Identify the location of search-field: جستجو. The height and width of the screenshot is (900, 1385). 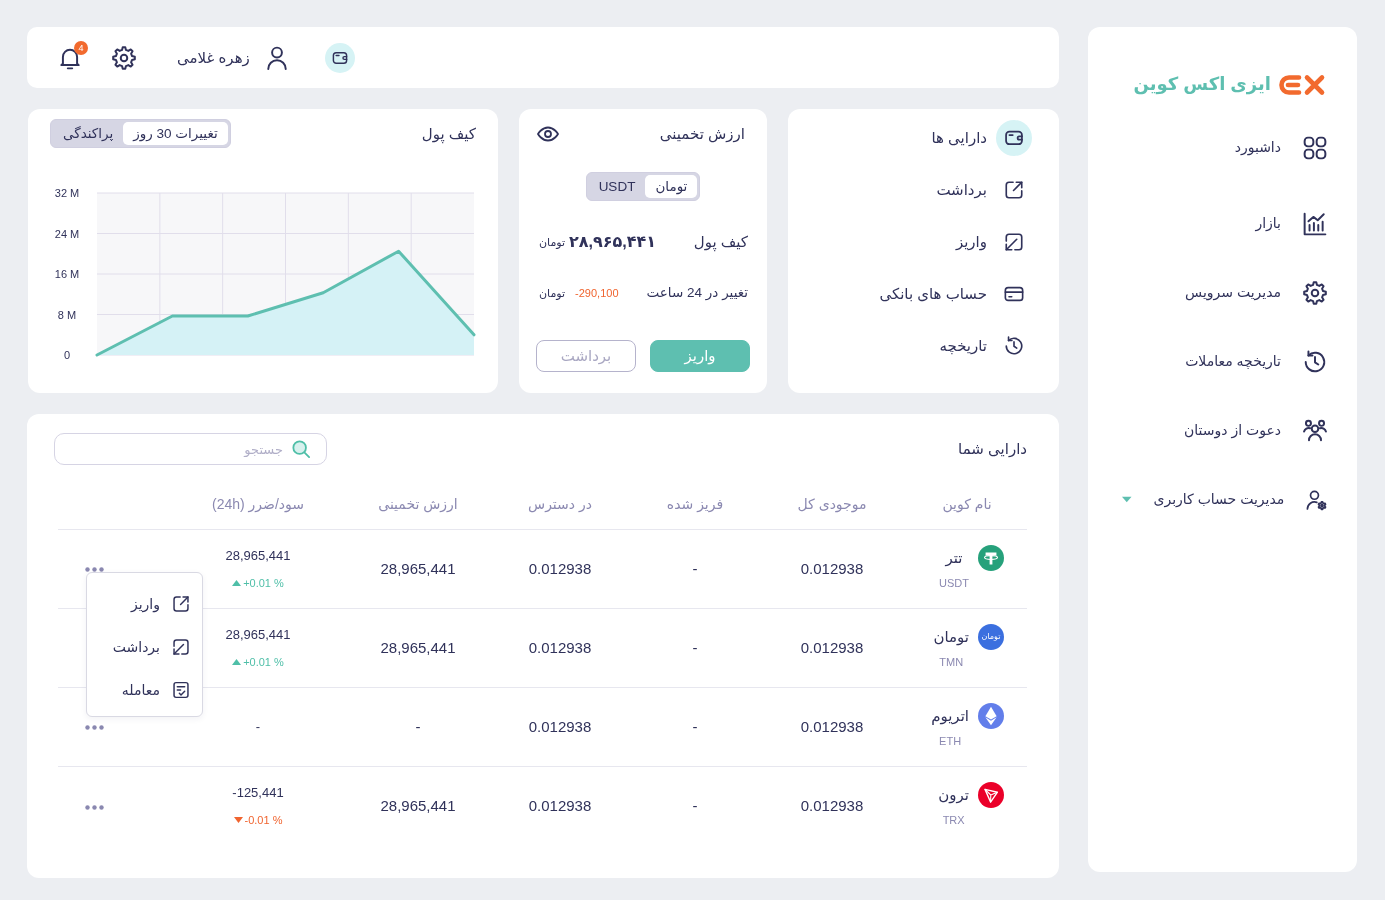
(190, 449).